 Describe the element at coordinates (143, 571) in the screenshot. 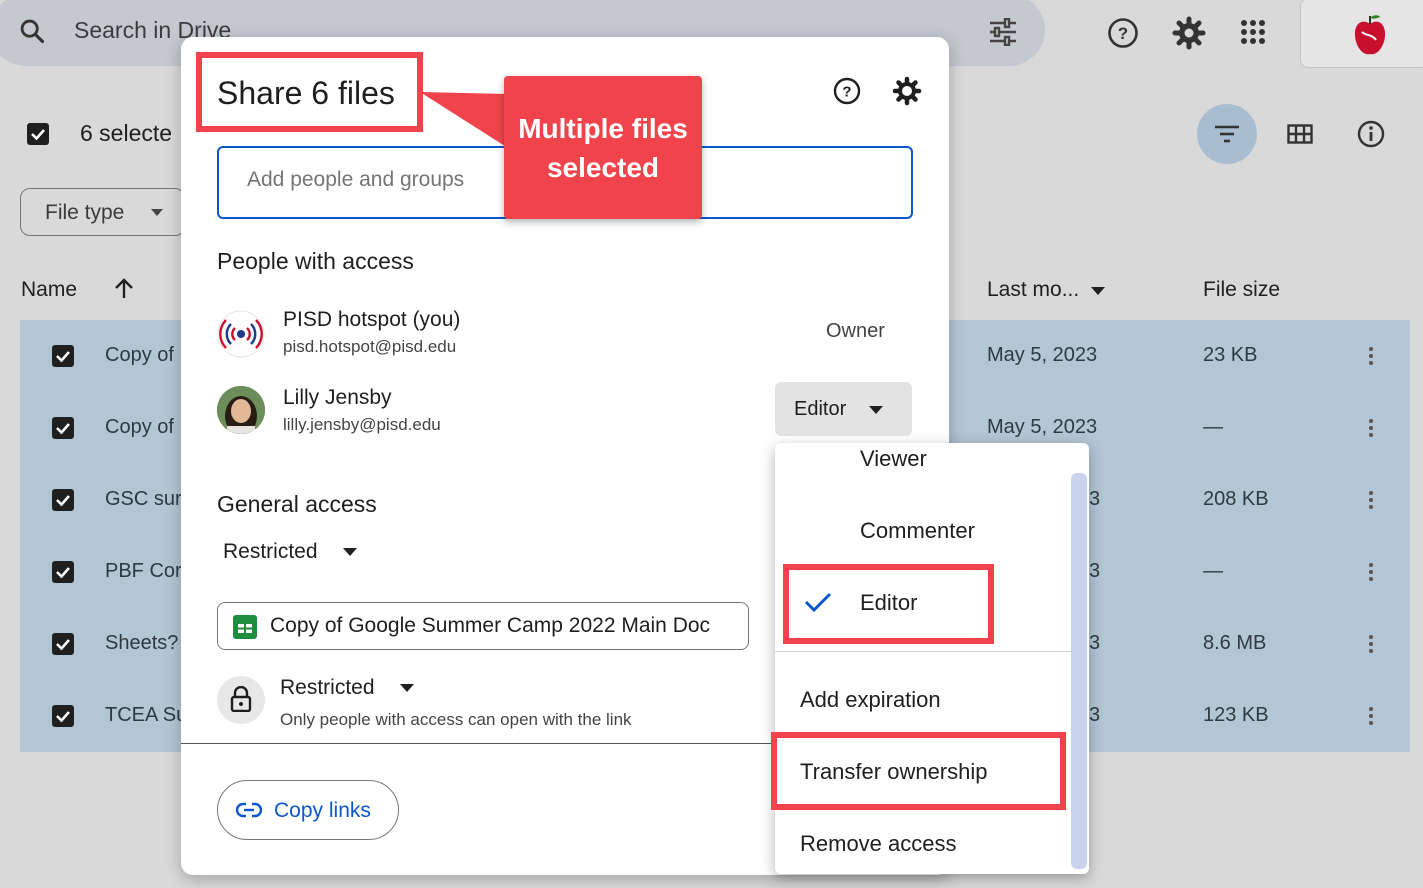

I see `row-file-name: PBF Cor` at that location.